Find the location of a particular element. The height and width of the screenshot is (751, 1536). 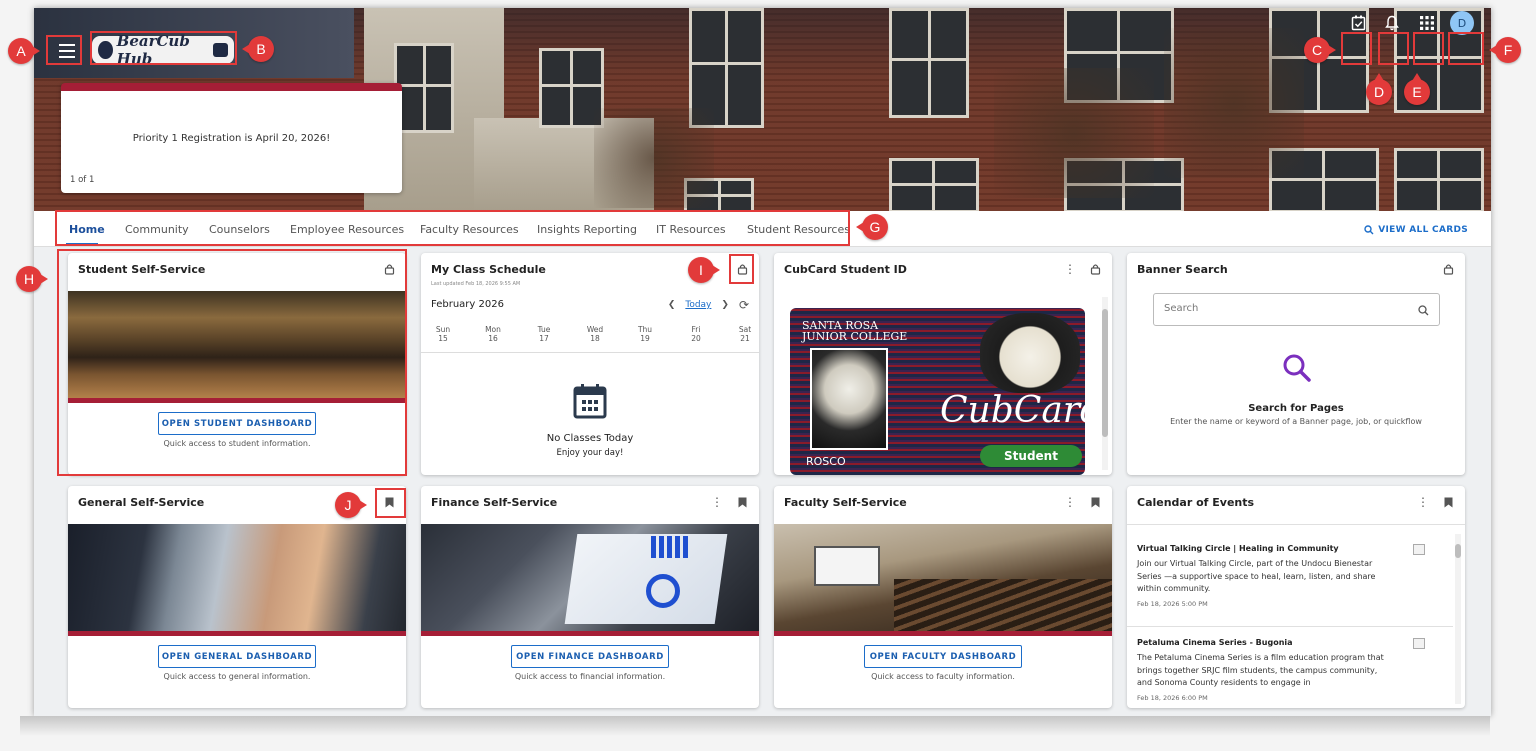

bear-paw-icon is located at coordinates (105, 50).